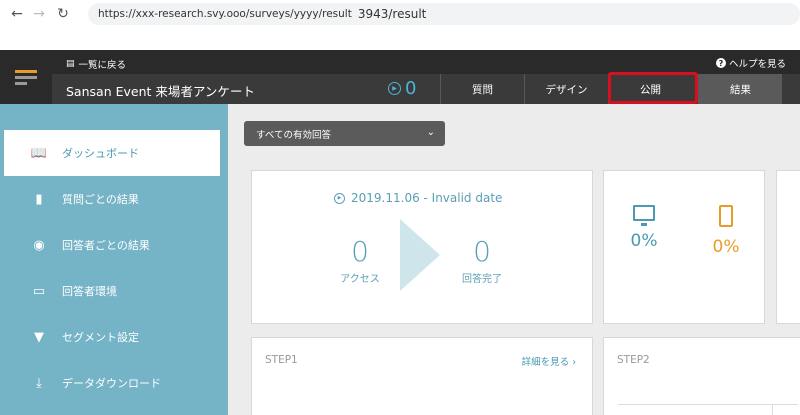  What do you see at coordinates (740, 89) in the screenshot?
I see `tab-results: 結果` at bounding box center [740, 89].